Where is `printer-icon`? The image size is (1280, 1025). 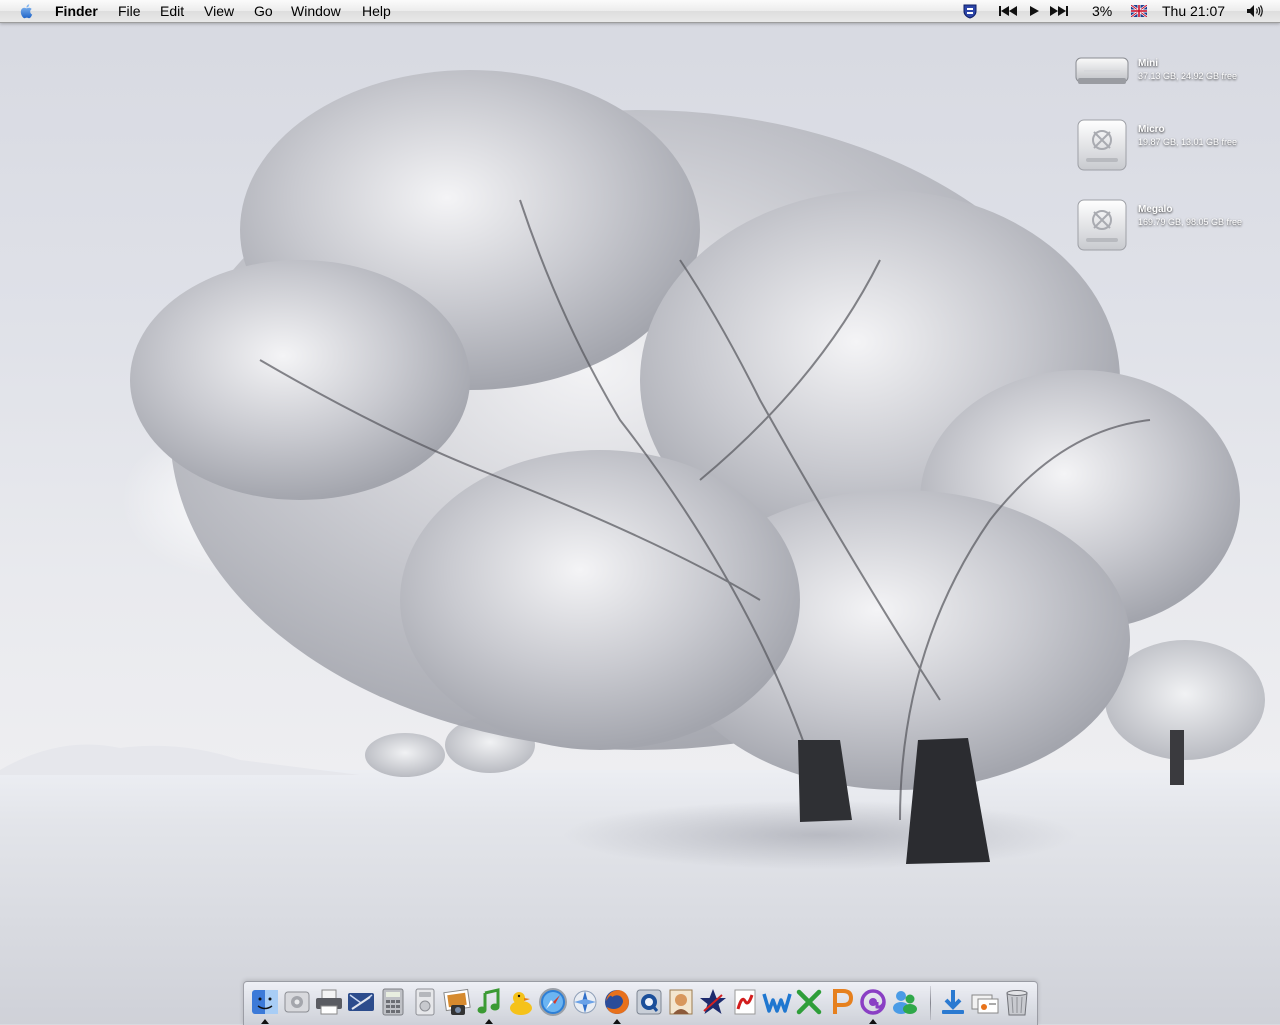 printer-icon is located at coordinates (329, 1002).